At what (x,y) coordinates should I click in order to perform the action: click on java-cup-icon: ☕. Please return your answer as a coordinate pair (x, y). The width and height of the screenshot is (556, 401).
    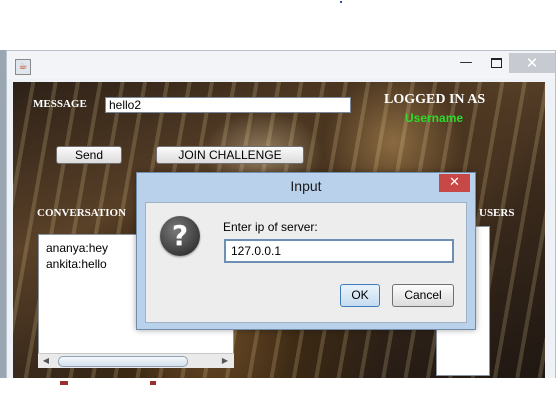
    Looking at the image, I should click on (23, 67).